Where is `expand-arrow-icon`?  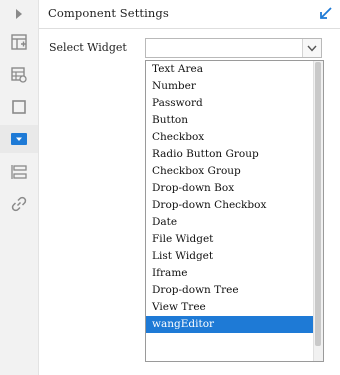 expand-arrow-icon is located at coordinates (19, 14).